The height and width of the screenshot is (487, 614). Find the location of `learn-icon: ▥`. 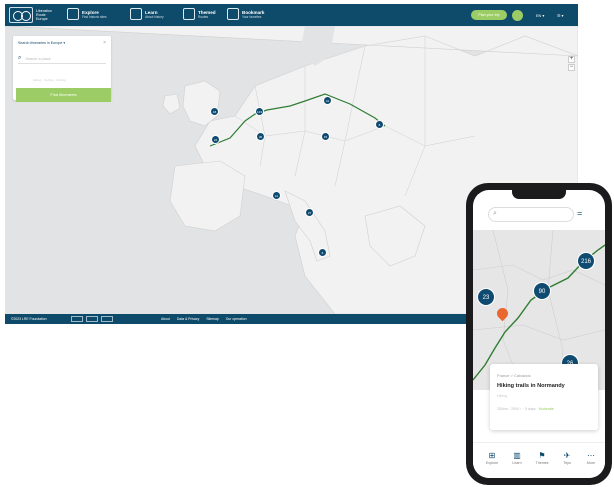

learn-icon: ▥ is located at coordinates (517, 455).